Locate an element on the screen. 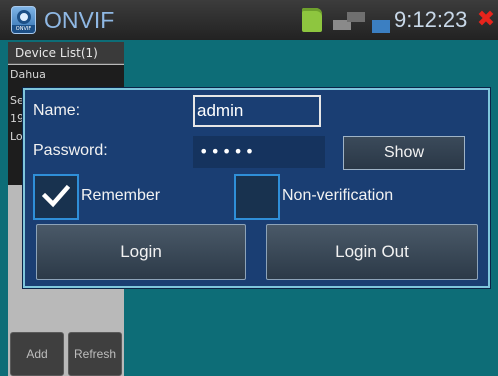 Image resolution: width=498 pixels, height=376 pixels. password-input: ••••• is located at coordinates (259, 152).